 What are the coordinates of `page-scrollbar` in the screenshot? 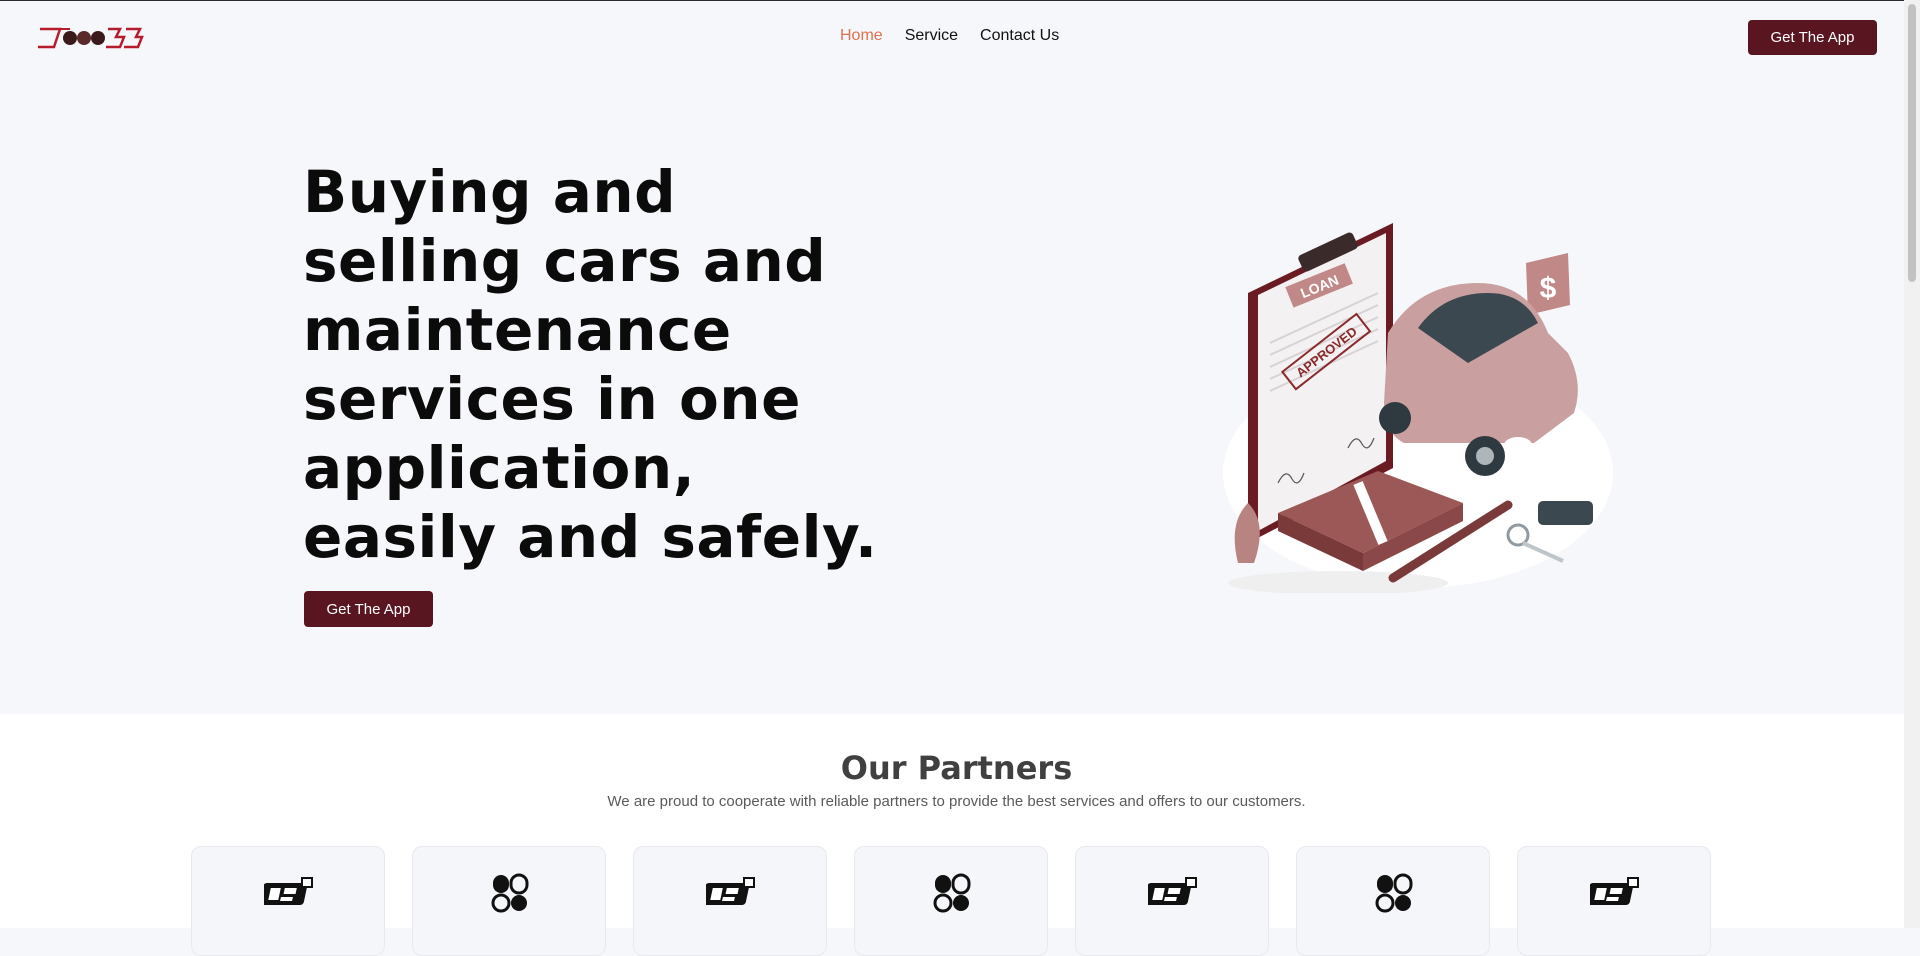 It's located at (1912, 464).